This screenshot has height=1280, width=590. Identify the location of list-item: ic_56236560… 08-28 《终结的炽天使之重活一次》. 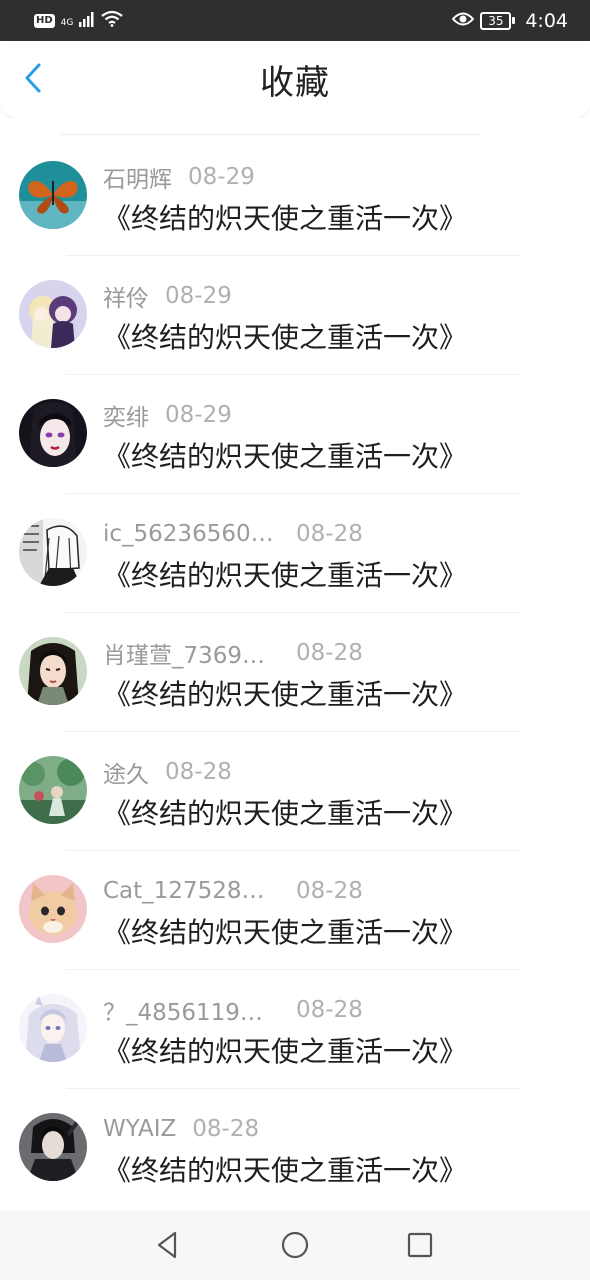
(295, 553).